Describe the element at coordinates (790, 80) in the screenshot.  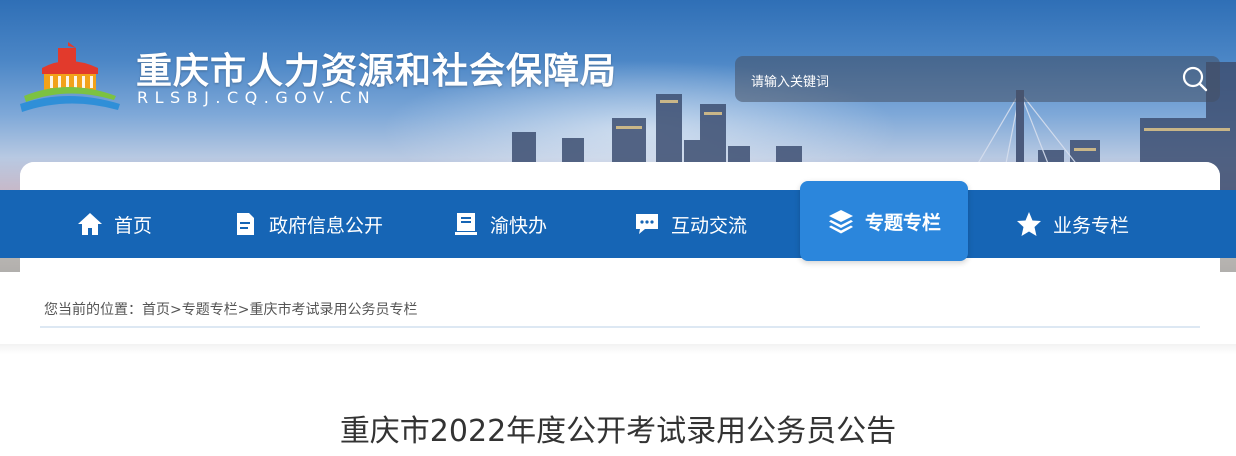
I see `search-input: 请输入关键词` at that location.